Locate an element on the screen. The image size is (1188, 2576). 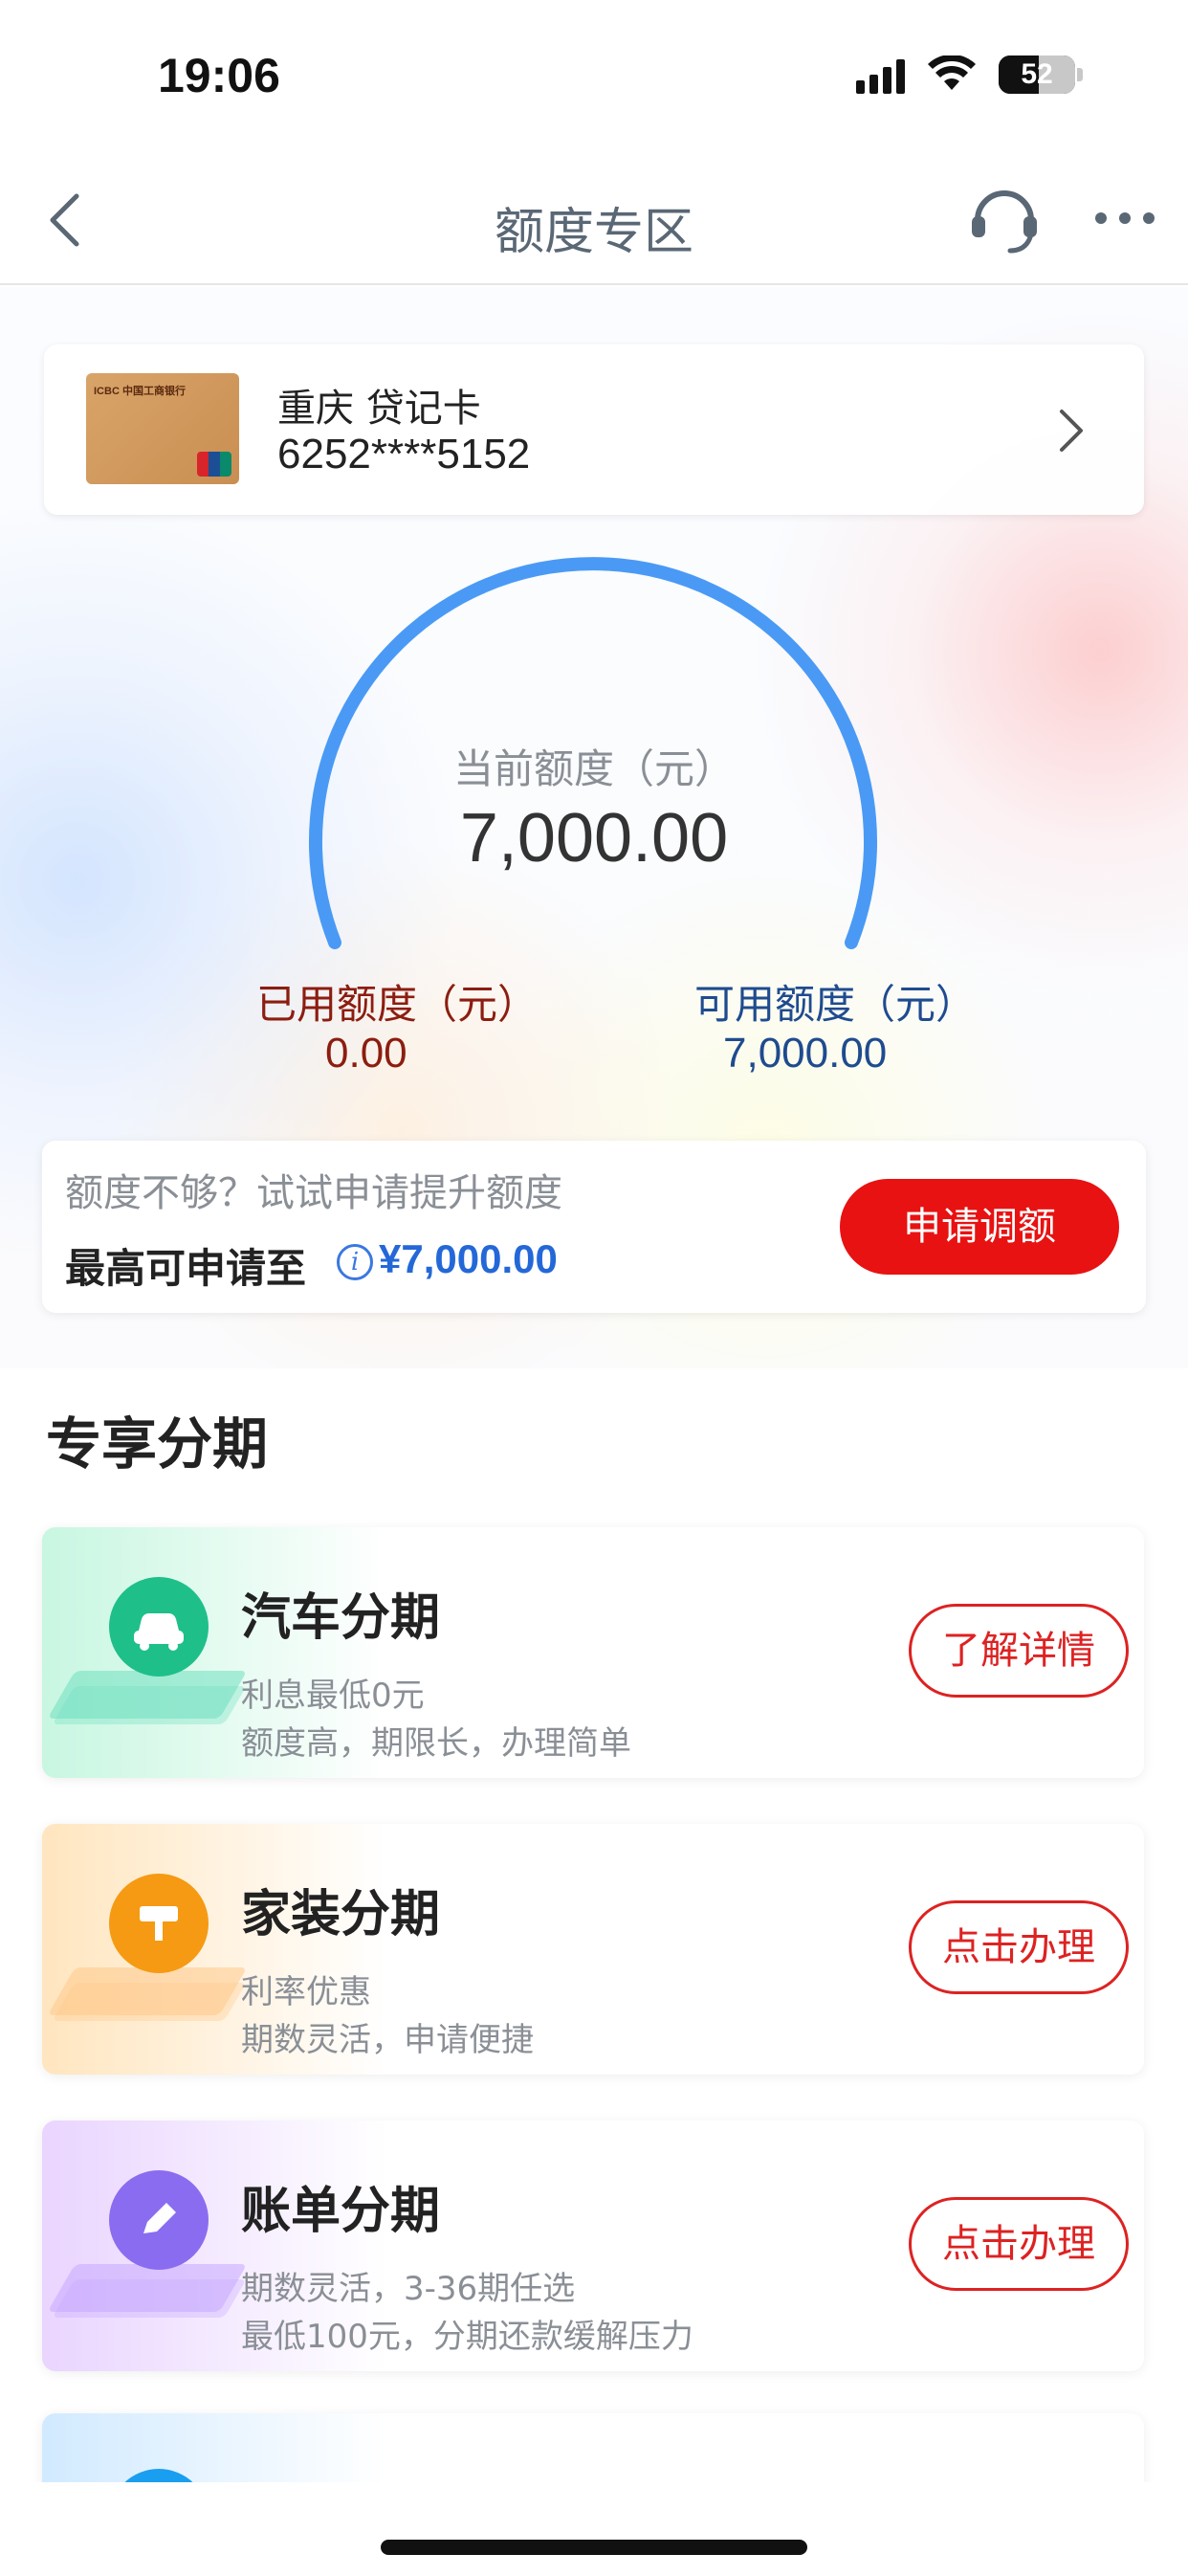
installment-desc: 额度高，期限长，办理简单 is located at coordinates (436, 1743).